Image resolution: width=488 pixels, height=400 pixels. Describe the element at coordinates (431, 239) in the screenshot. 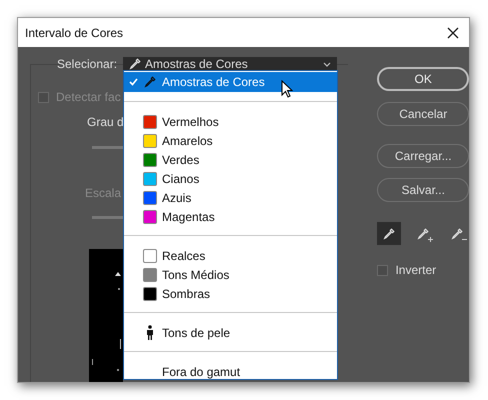

I see `plus-icon` at that location.